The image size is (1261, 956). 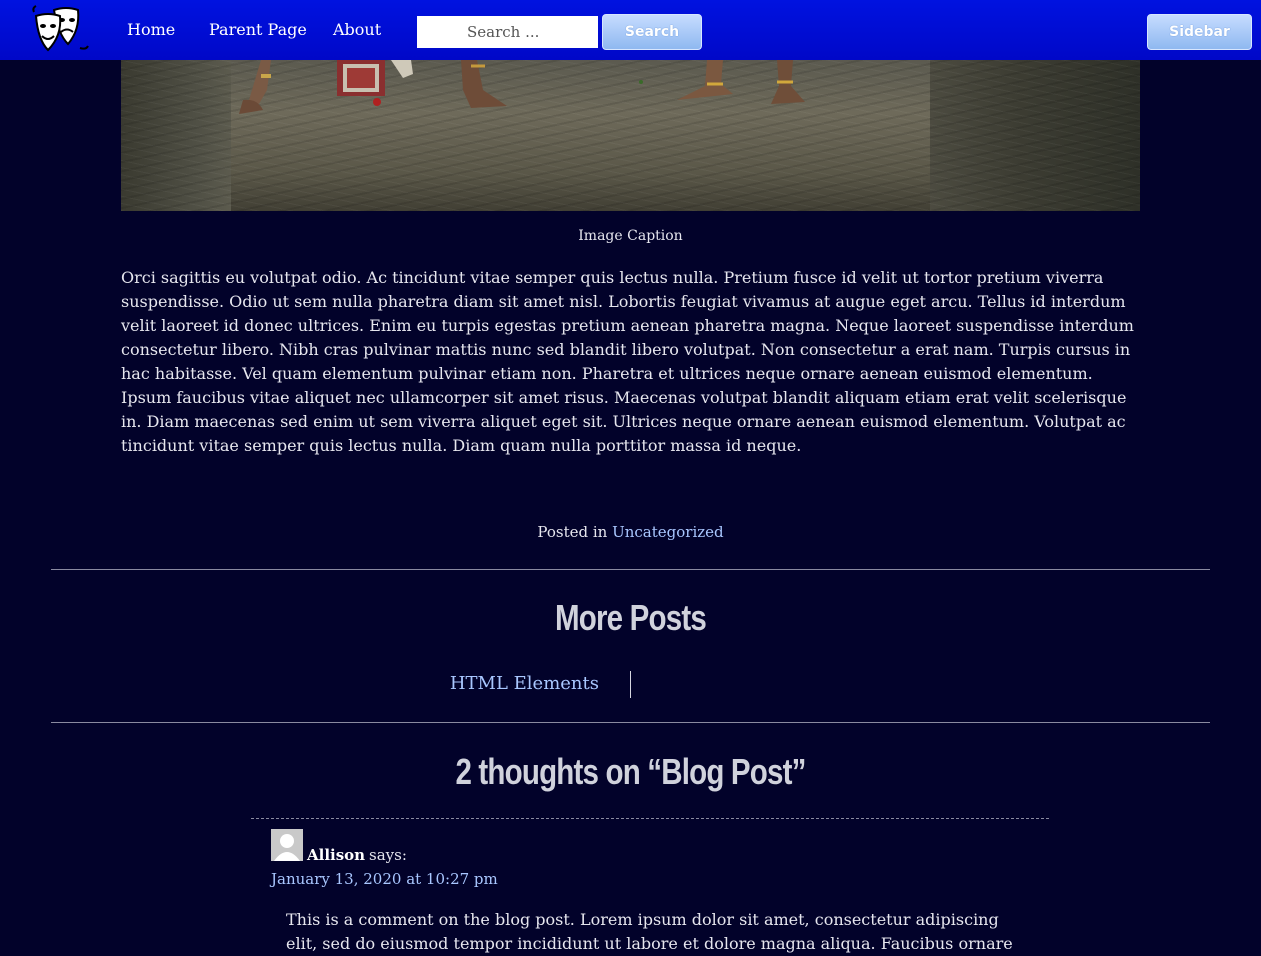 What do you see at coordinates (630, 684) in the screenshot?
I see `post-nav-separator` at bounding box center [630, 684].